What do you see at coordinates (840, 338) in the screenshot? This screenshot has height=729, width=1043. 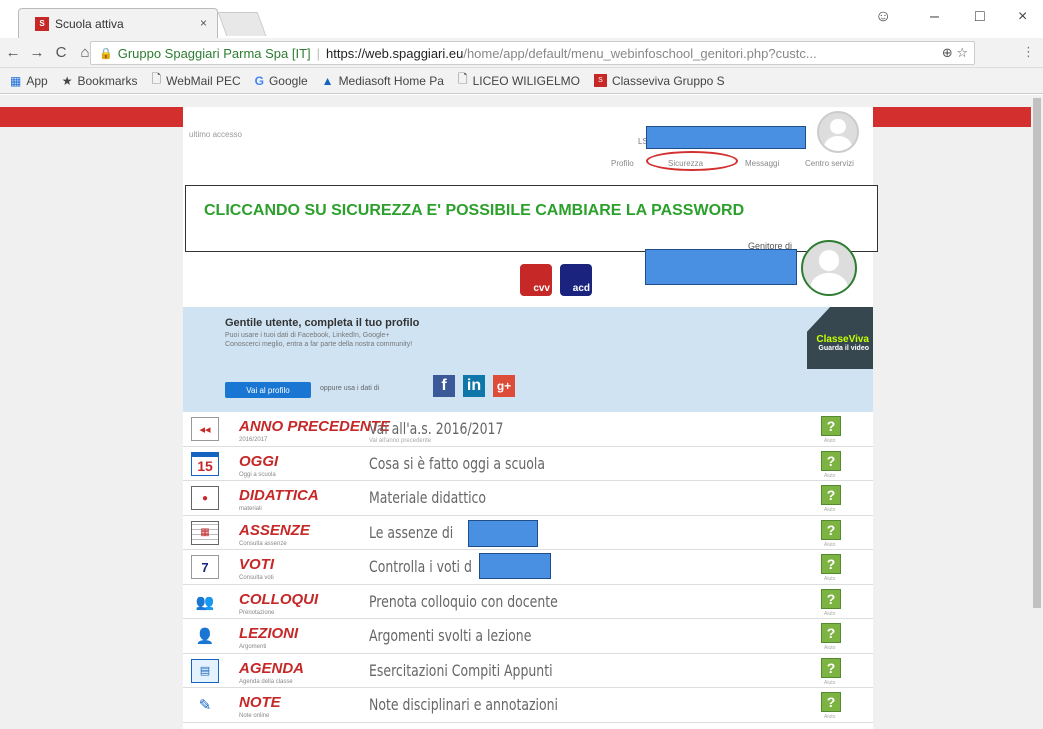 I see `watch-video-badge: ClasseViva Guarda il video` at bounding box center [840, 338].